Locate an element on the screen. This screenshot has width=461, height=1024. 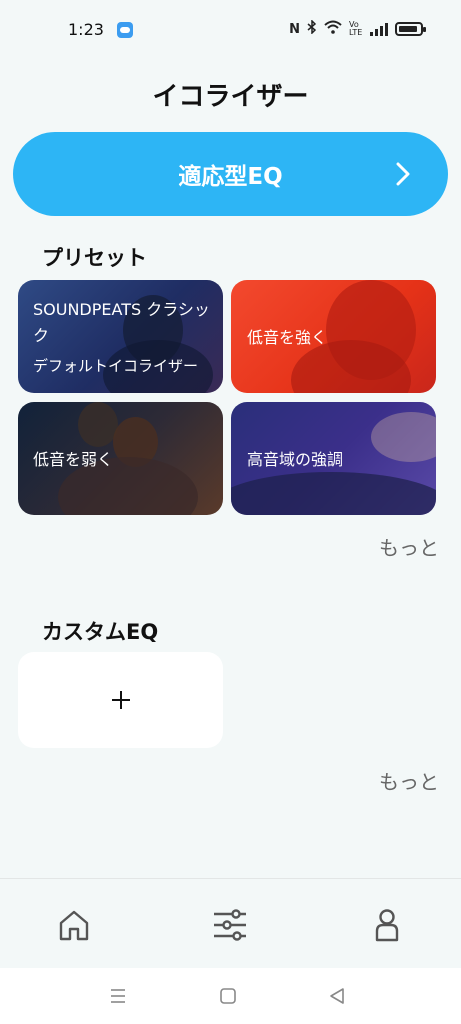
system-menu-button is located at coordinates (118, 996).